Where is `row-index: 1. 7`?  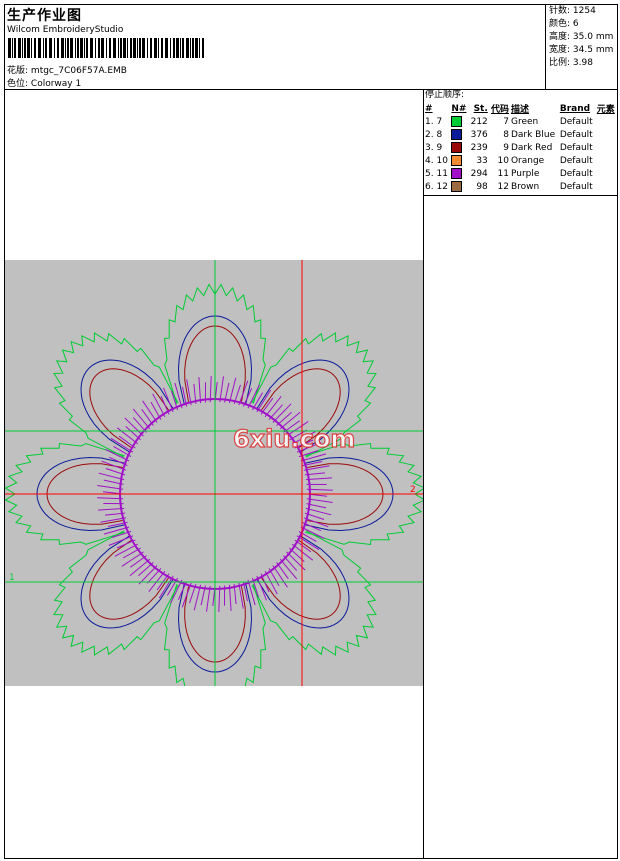
row-index: 1. 7 is located at coordinates (434, 121).